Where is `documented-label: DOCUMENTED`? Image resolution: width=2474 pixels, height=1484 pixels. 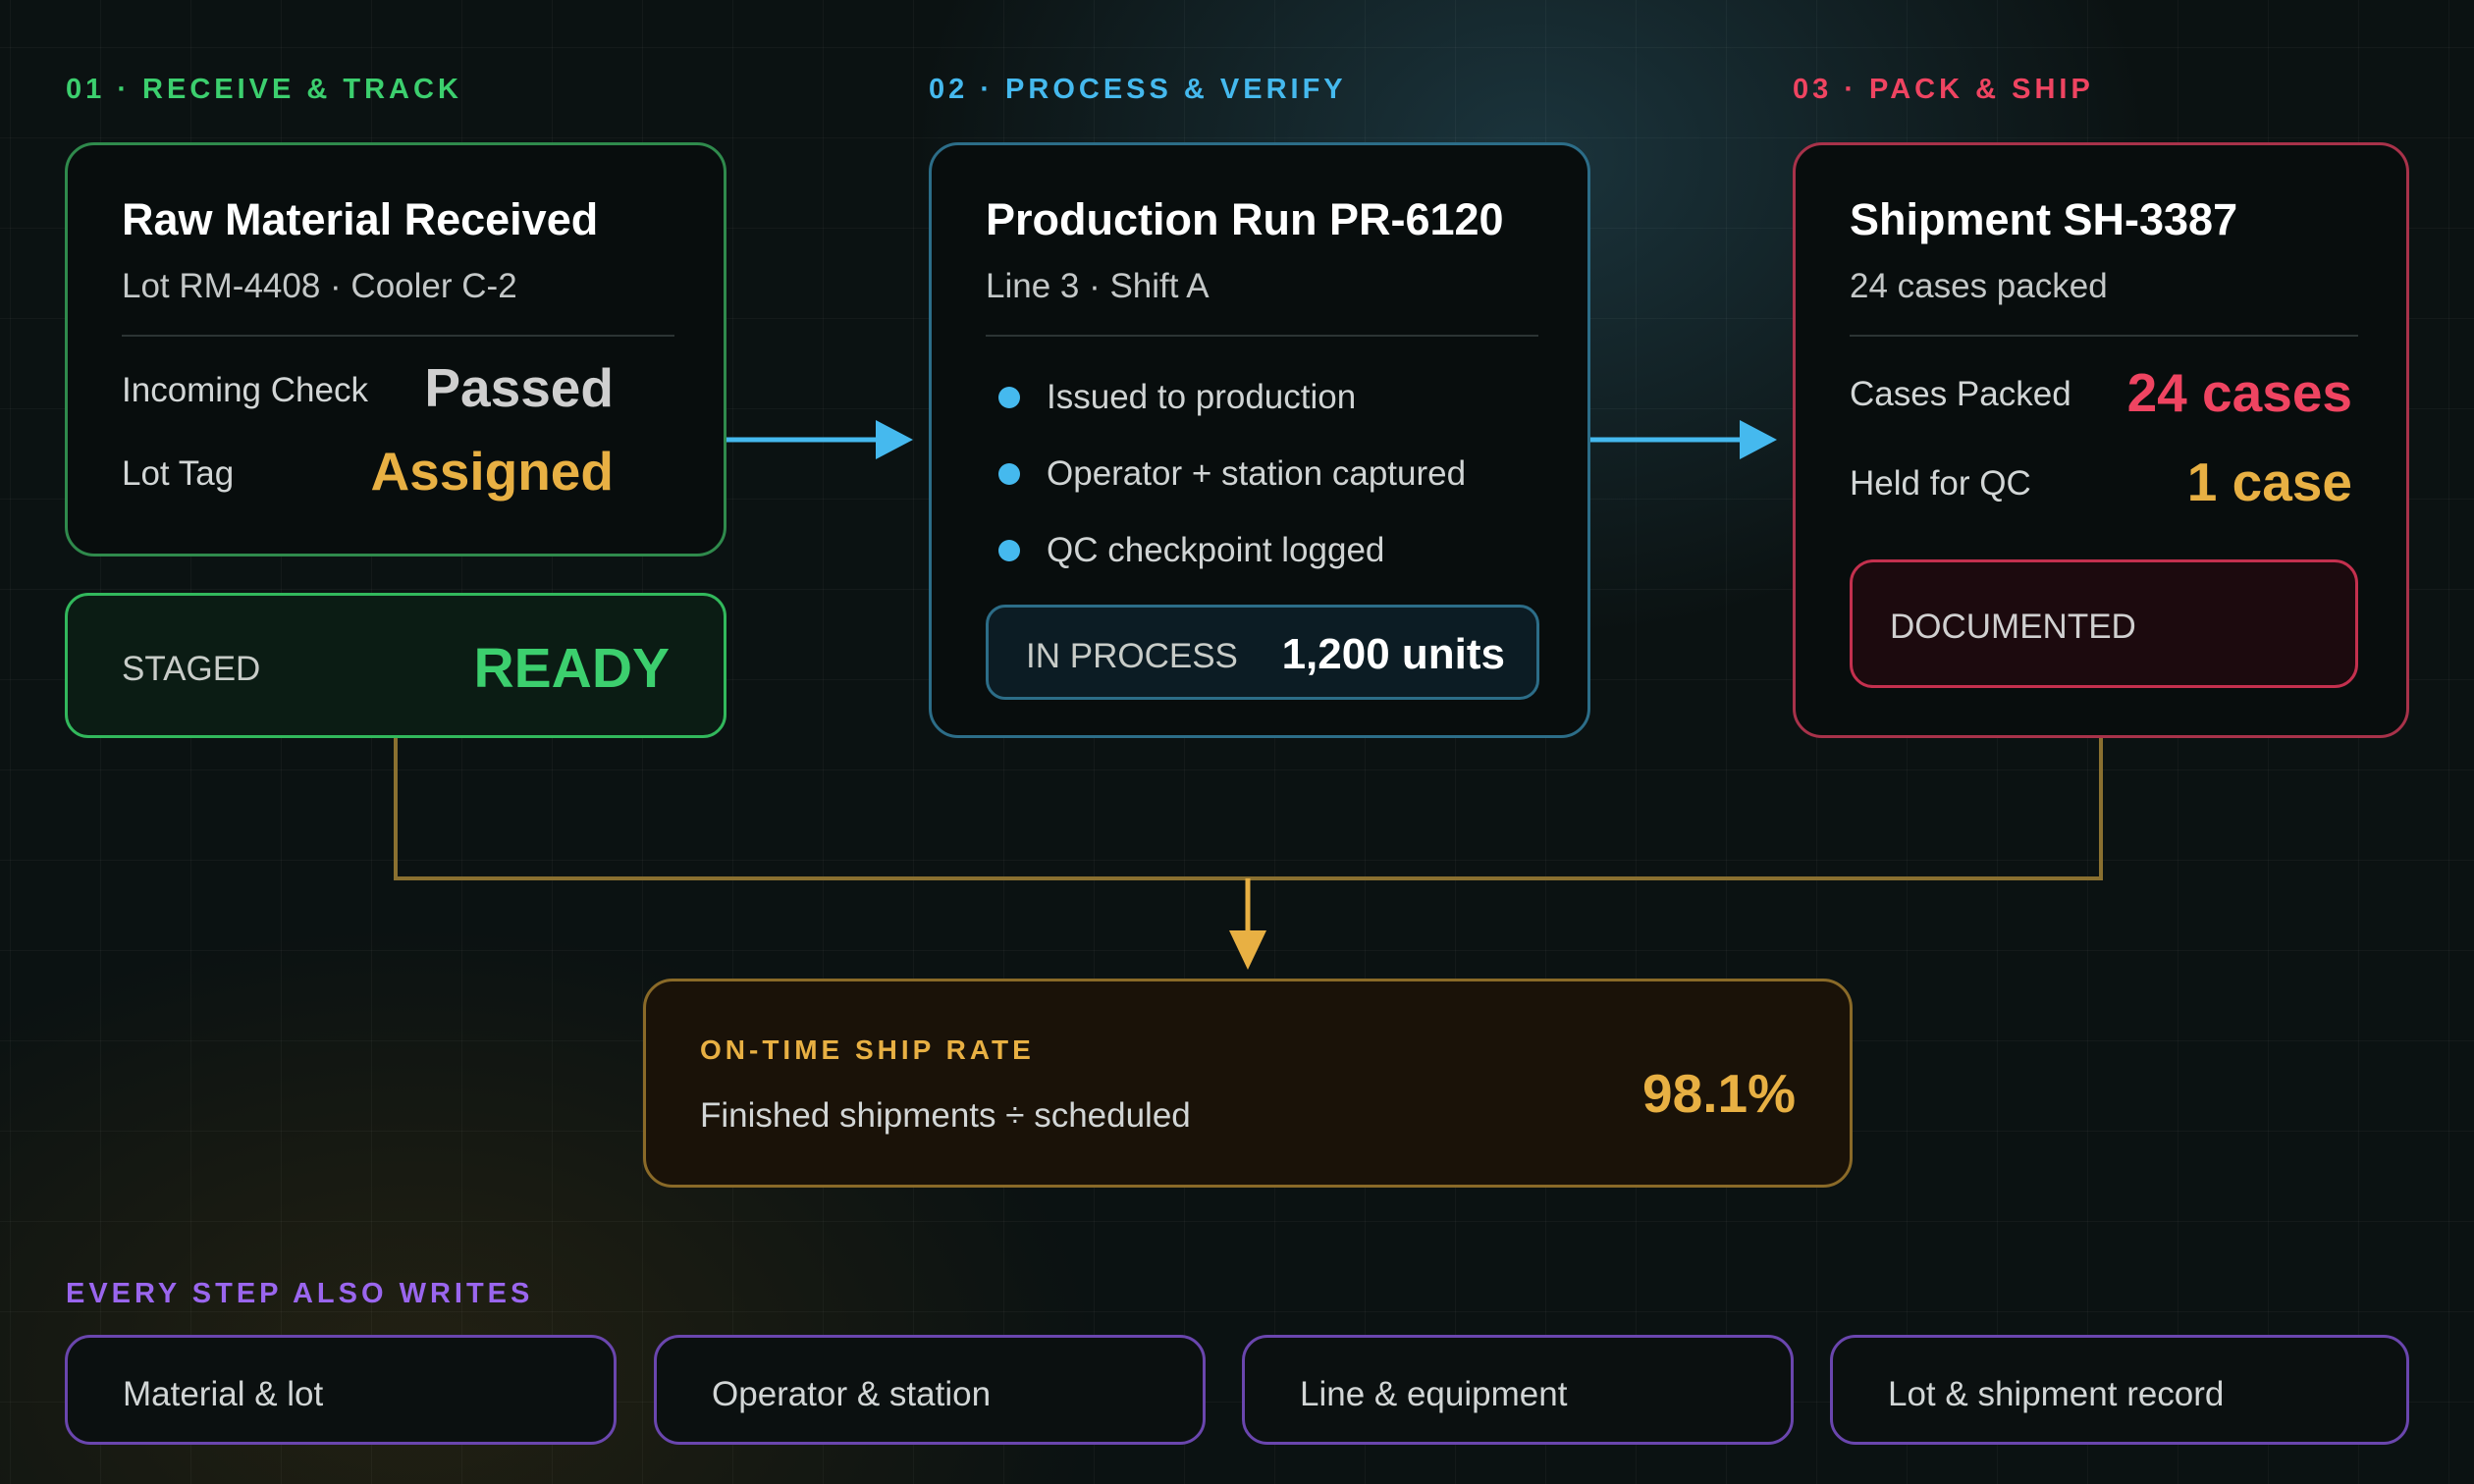 documented-label: DOCUMENTED is located at coordinates (2013, 627).